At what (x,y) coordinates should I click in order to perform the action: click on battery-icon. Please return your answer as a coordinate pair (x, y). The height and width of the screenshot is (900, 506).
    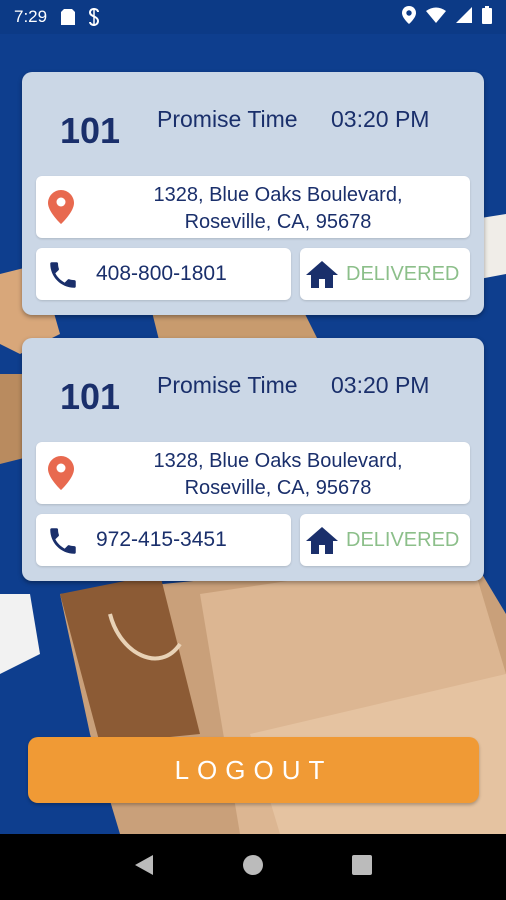
    Looking at the image, I should click on (487, 17).